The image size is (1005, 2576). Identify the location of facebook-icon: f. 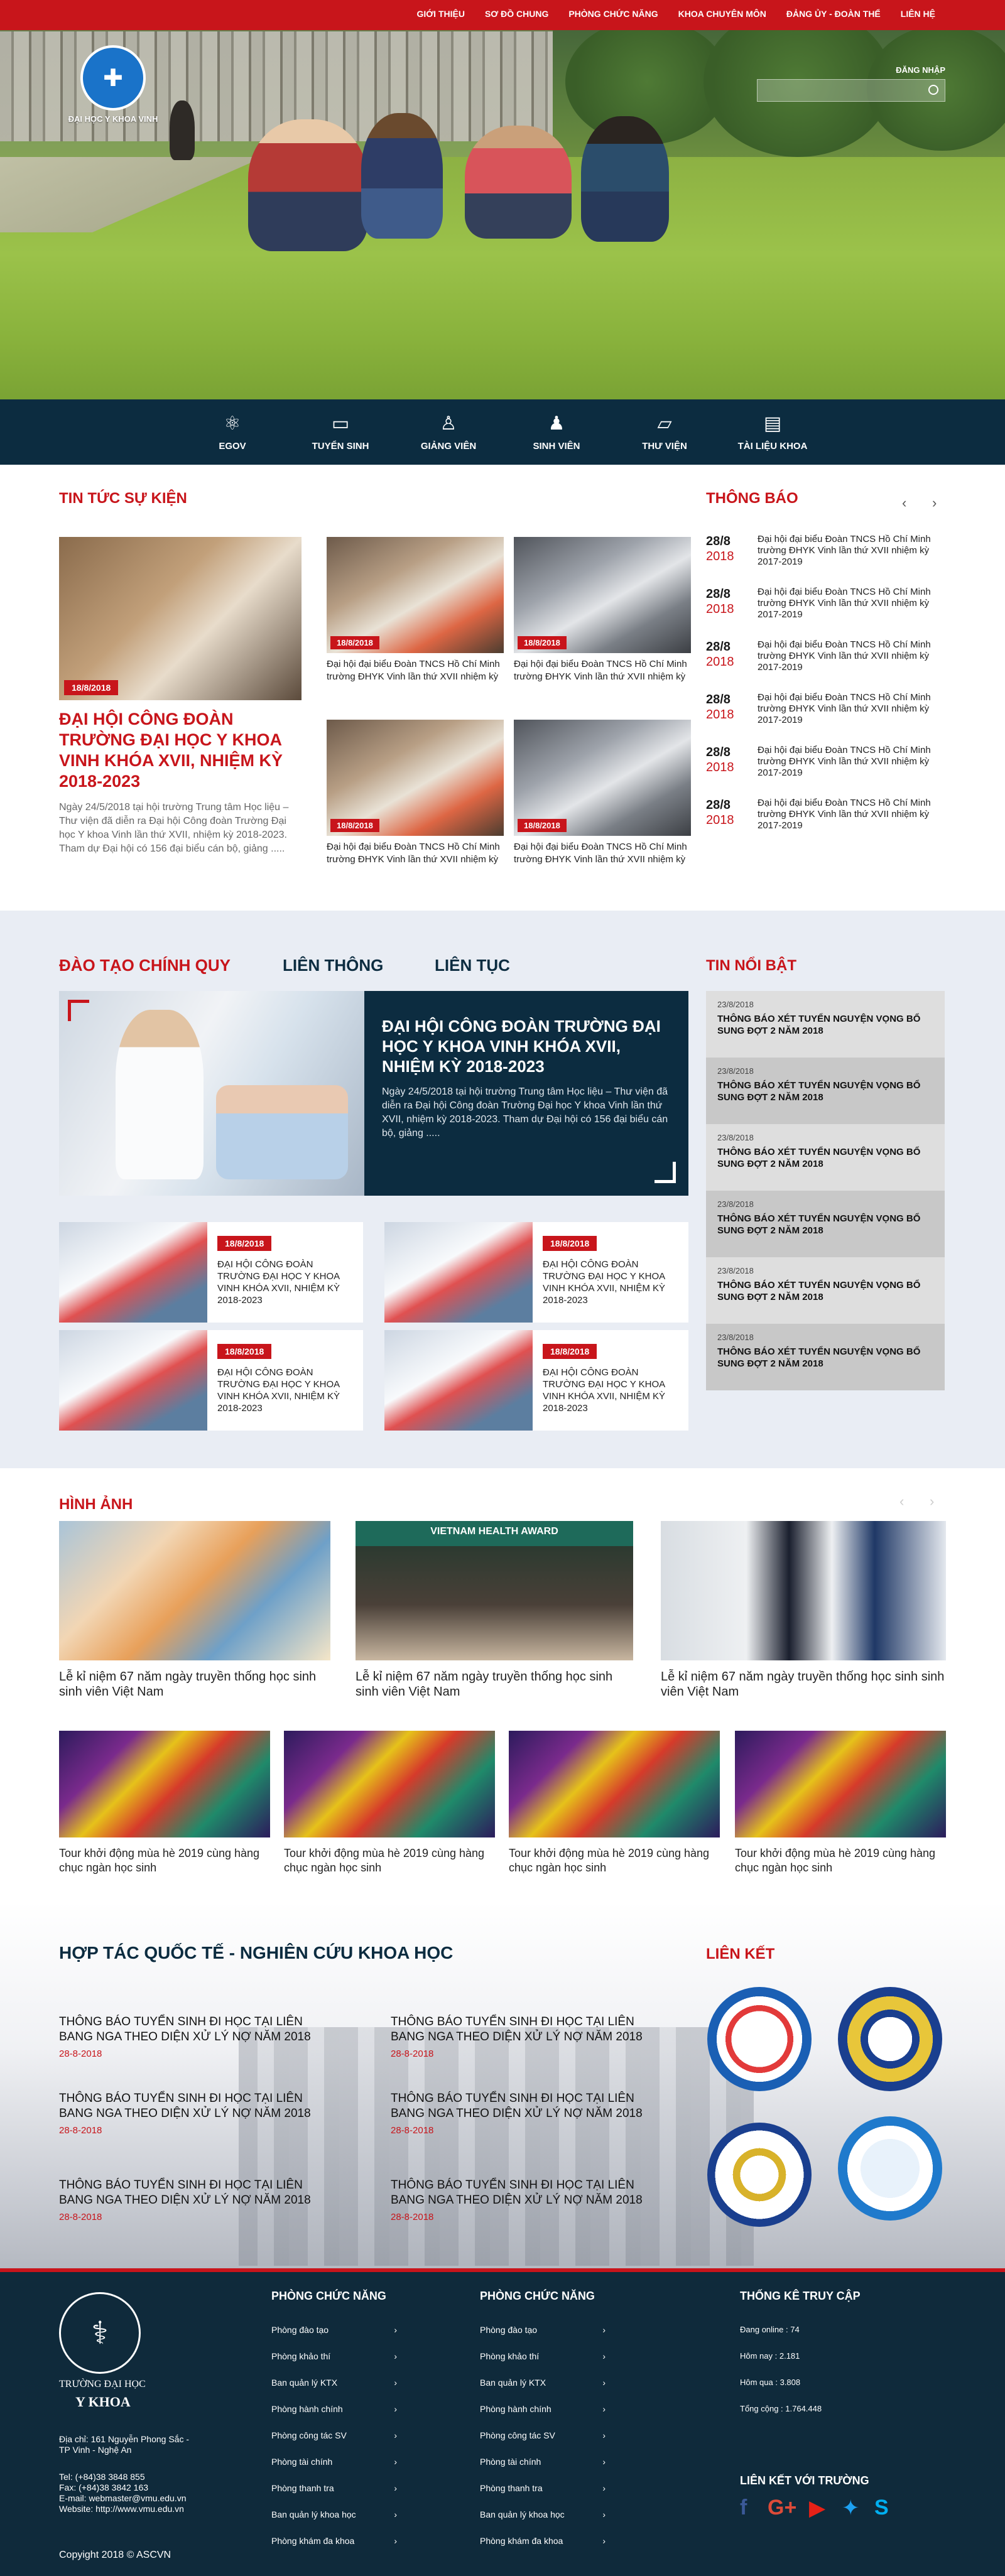
(743, 2508).